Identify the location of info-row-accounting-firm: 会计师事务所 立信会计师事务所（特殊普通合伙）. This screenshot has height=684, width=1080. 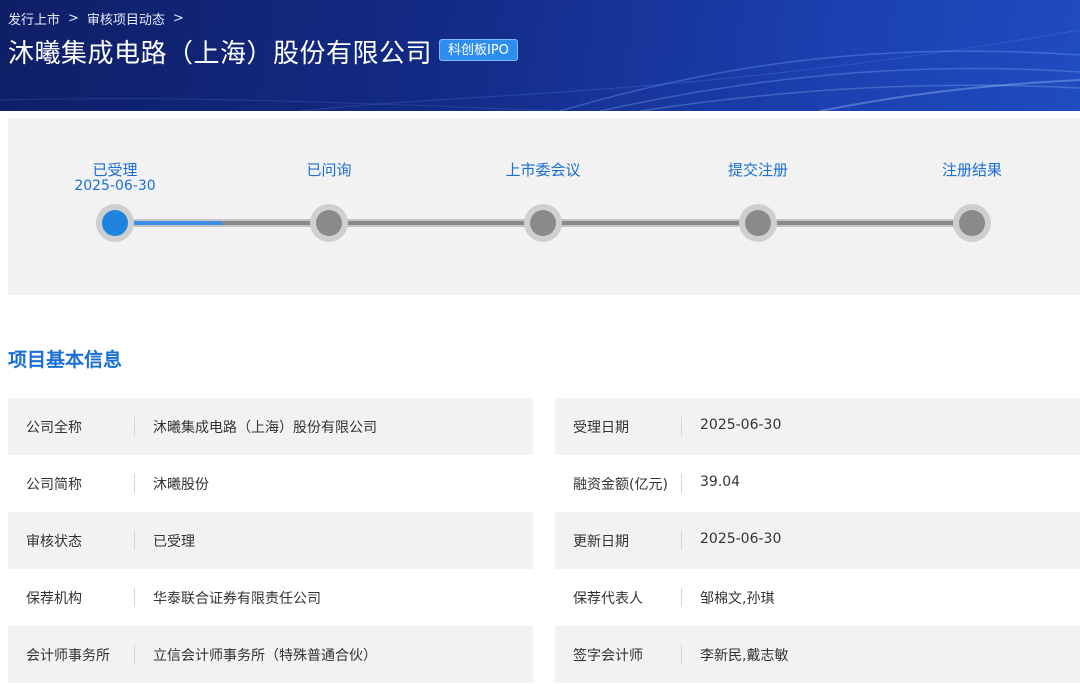
(270, 654).